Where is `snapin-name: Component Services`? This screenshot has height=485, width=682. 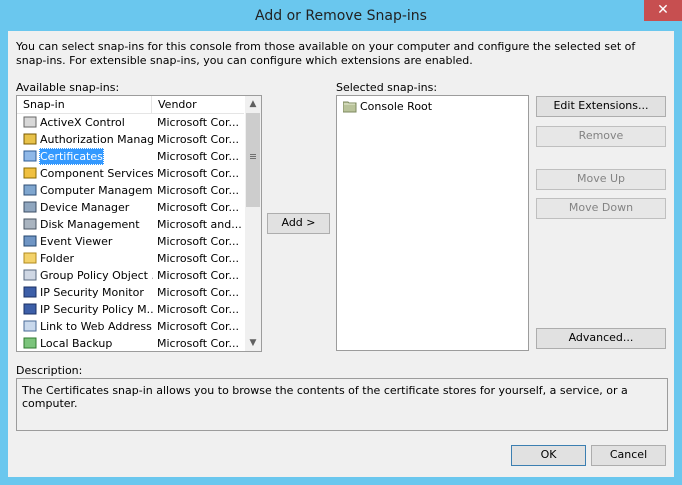 snapin-name: Component Services is located at coordinates (96, 173).